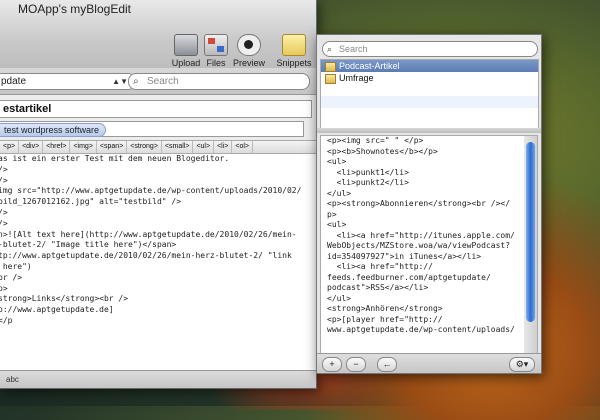  What do you see at coordinates (294, 63) in the screenshot?
I see `snippets-label: Snippets` at bounding box center [294, 63].